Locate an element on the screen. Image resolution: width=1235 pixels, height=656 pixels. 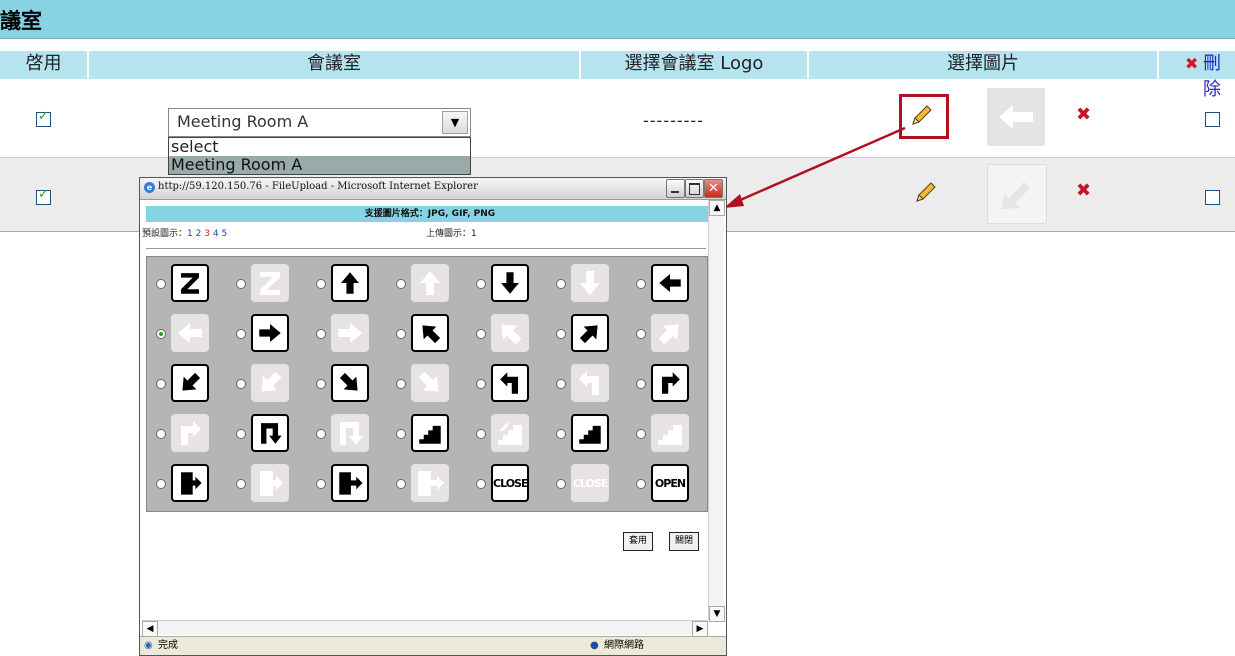
delete-checkbox-row2 is located at coordinates (1212, 197).